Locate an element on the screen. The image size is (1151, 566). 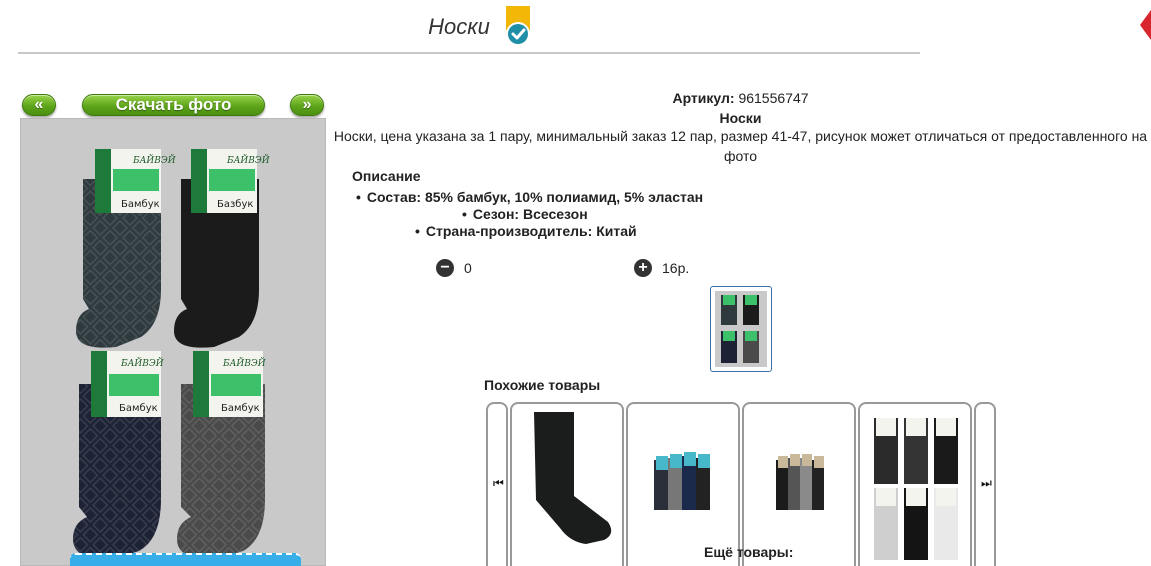
title-bar: Носки is located at coordinates (469, 27).